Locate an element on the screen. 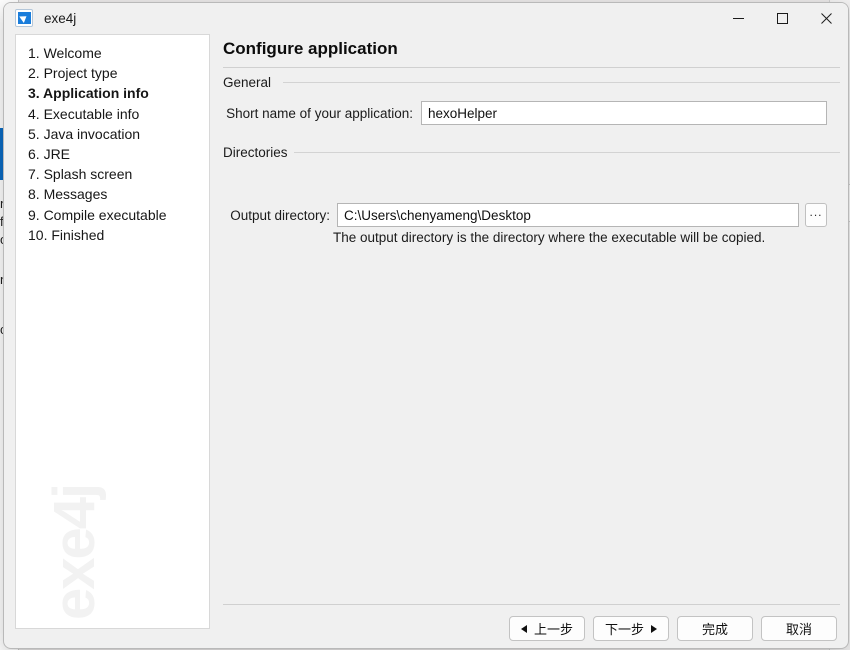  sidebar-item-finished: 10. Finished is located at coordinates (118, 235).